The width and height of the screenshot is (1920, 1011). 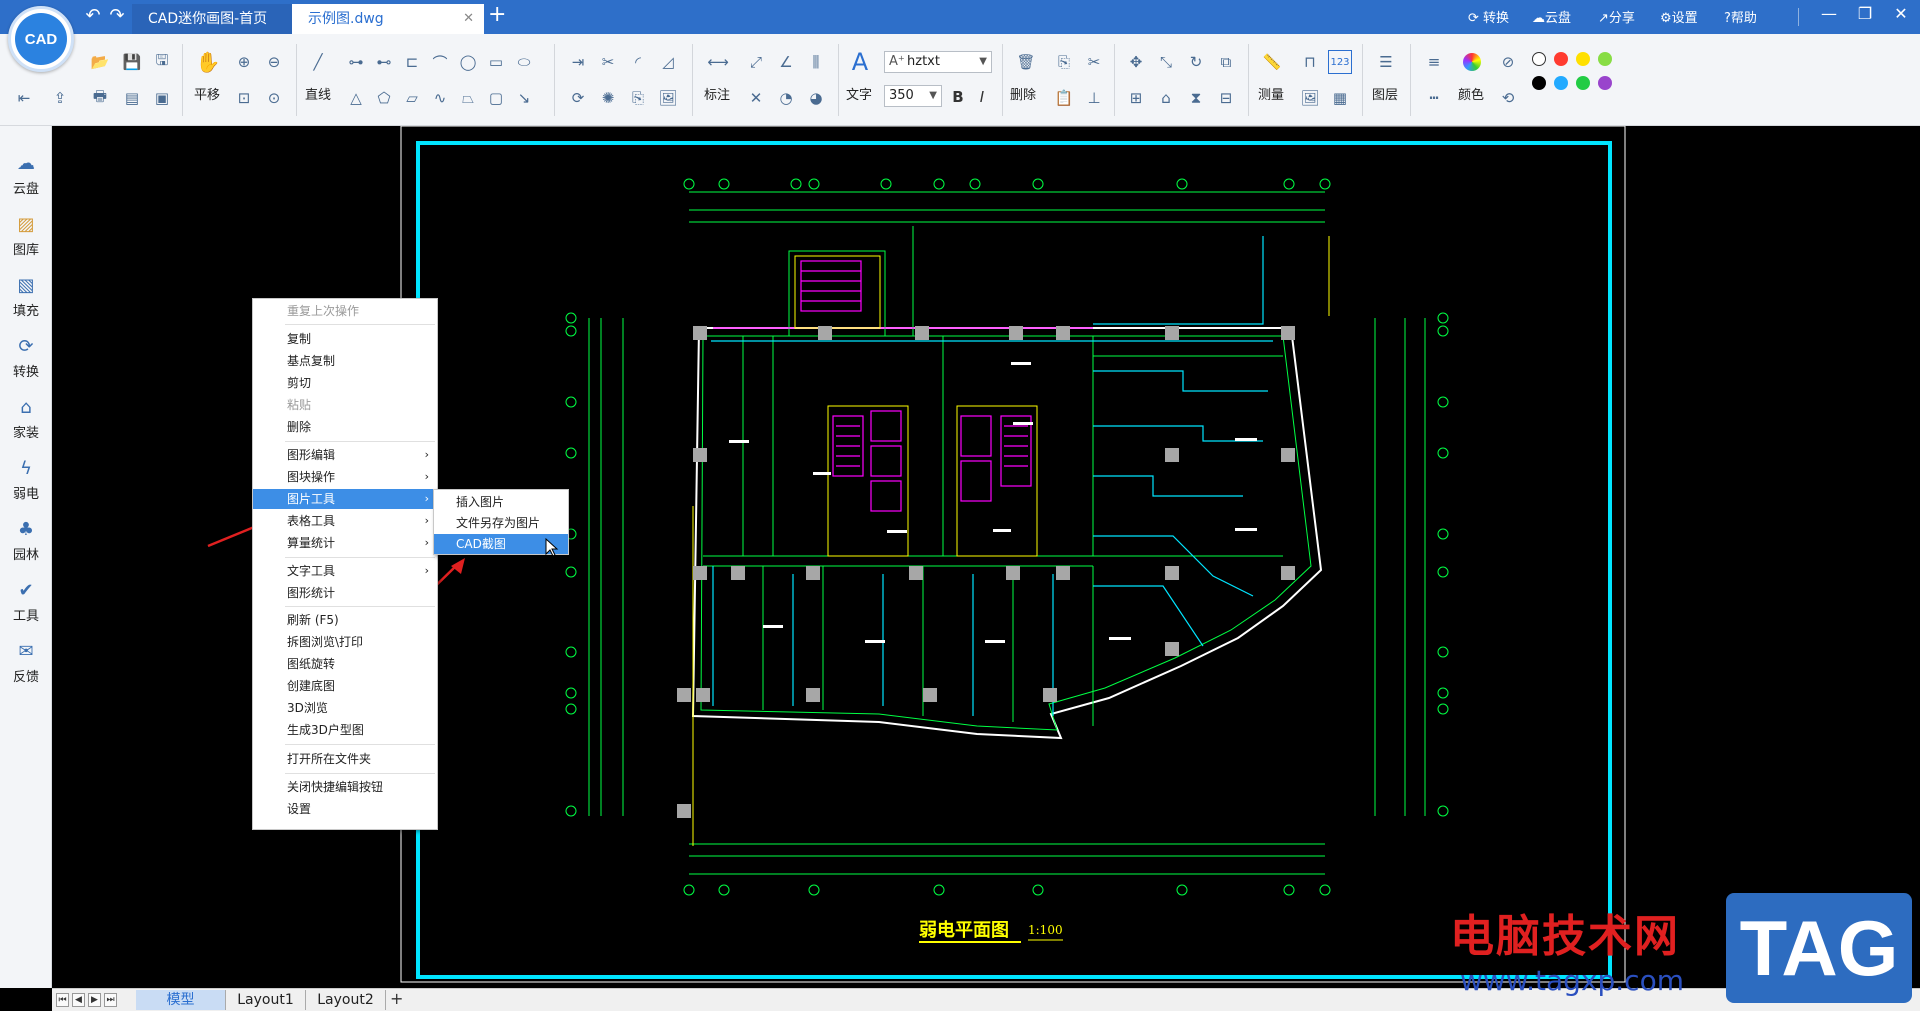 What do you see at coordinates (524, 62) in the screenshot?
I see `ellipse-icon: ⬭` at bounding box center [524, 62].